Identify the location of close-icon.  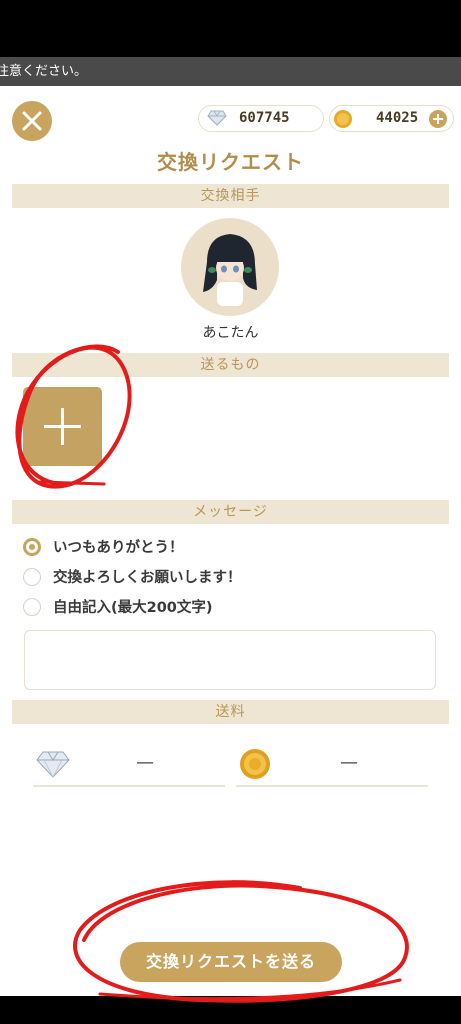
(32, 121).